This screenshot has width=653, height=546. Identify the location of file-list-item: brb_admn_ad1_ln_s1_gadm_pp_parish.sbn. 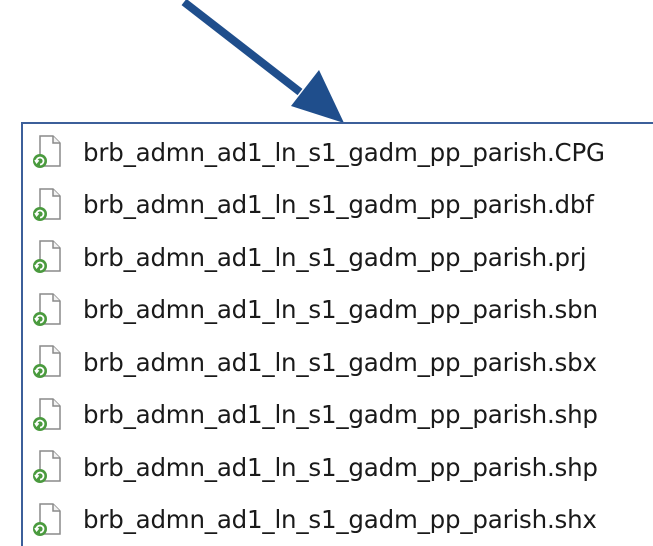
(318, 310).